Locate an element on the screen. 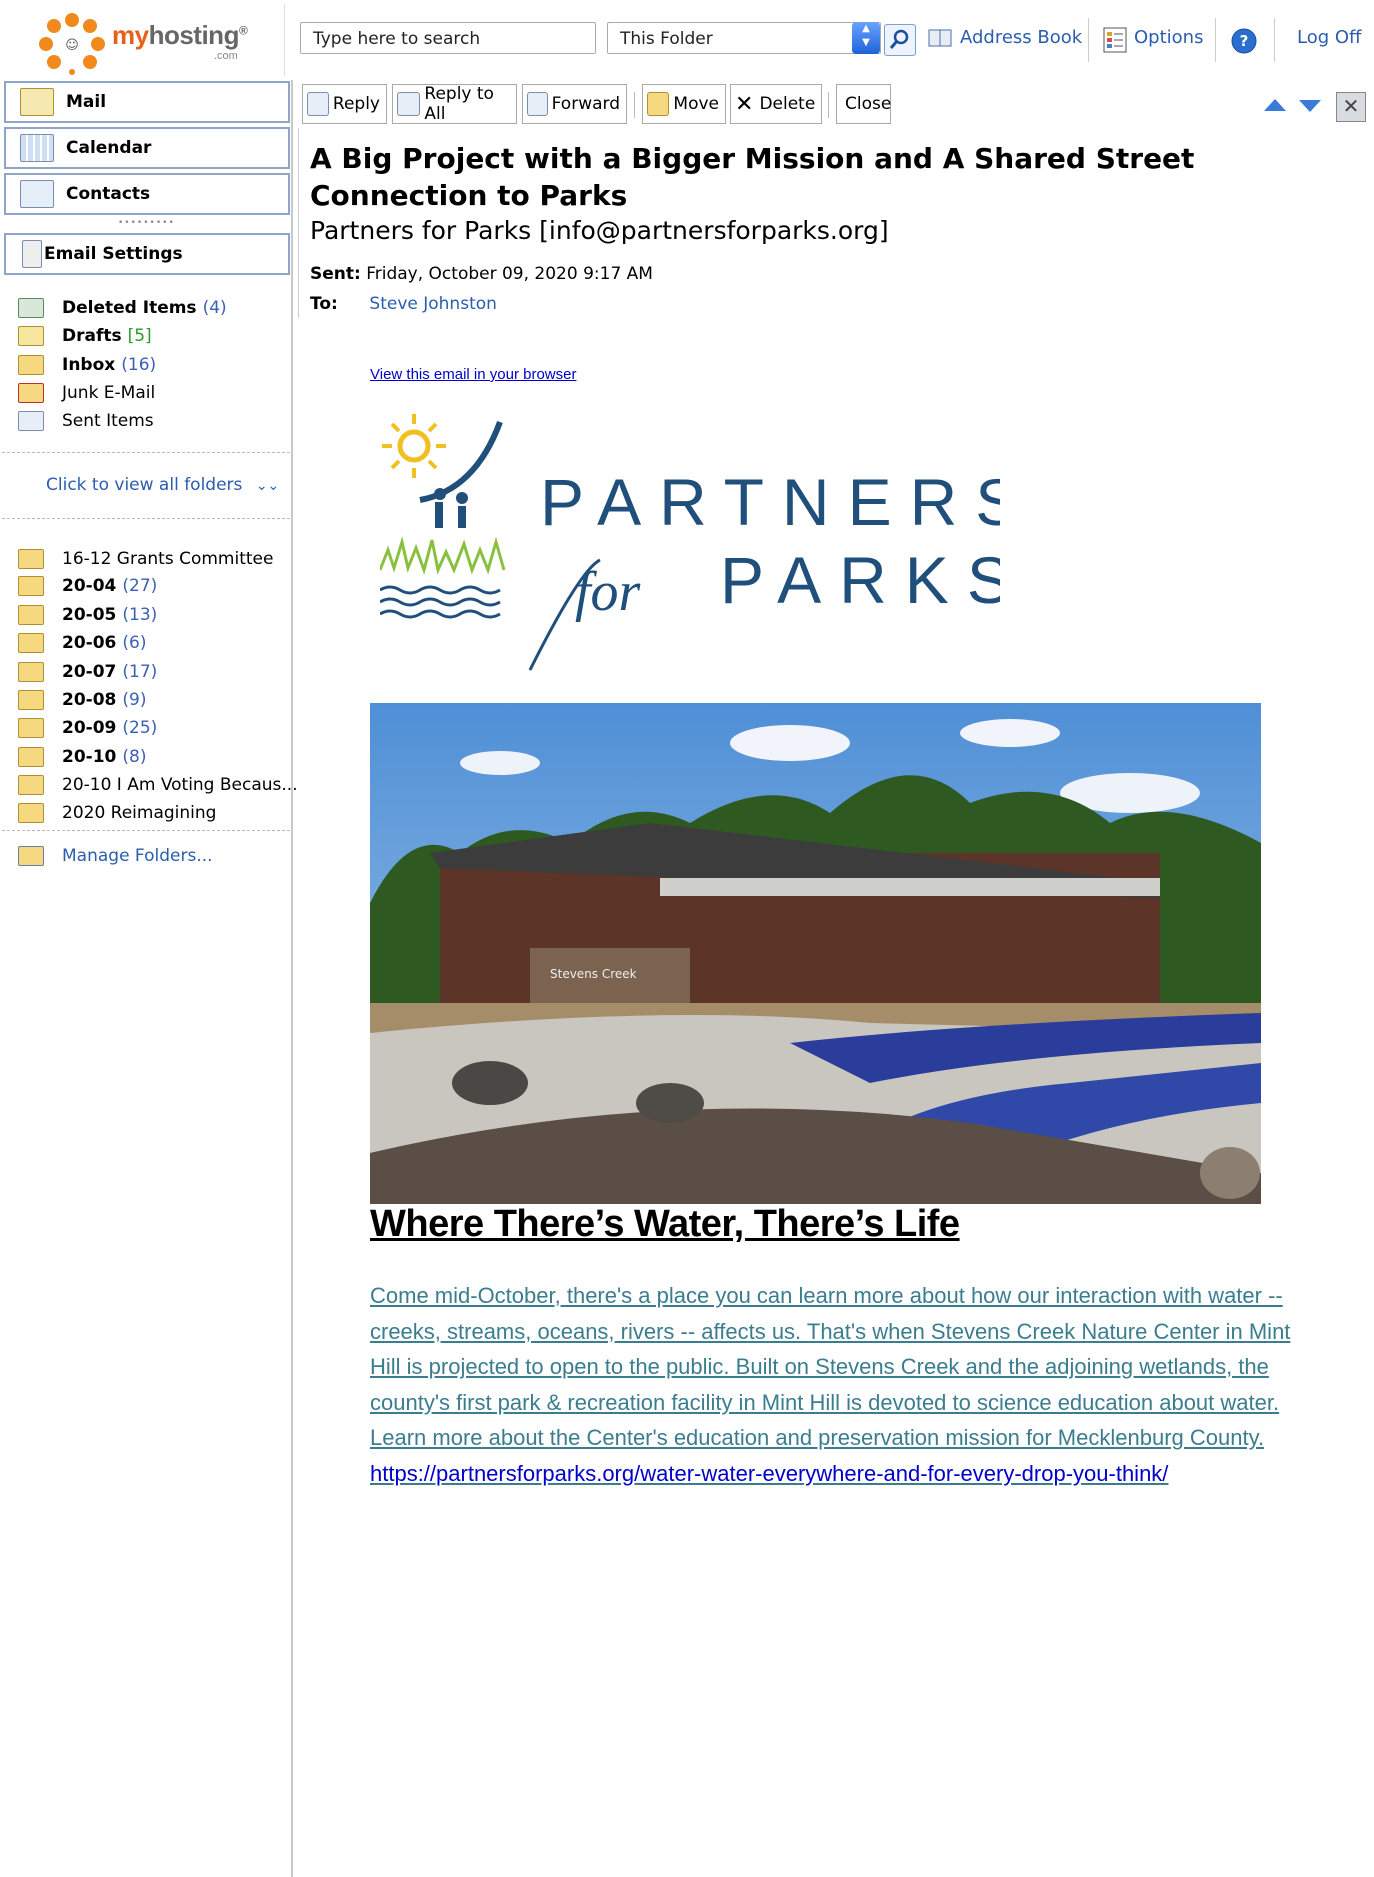  close-reading-pane-icon: ✕ is located at coordinates (1351, 107).